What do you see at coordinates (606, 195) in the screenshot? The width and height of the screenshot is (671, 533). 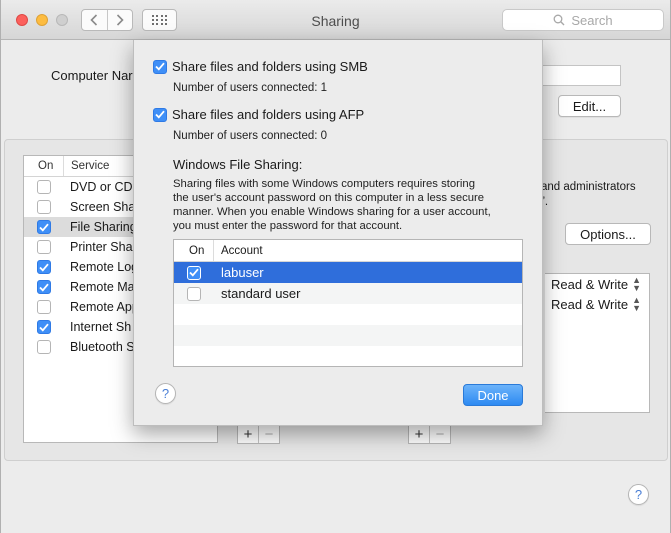 I see `service-description: and administrators ”.` at bounding box center [606, 195].